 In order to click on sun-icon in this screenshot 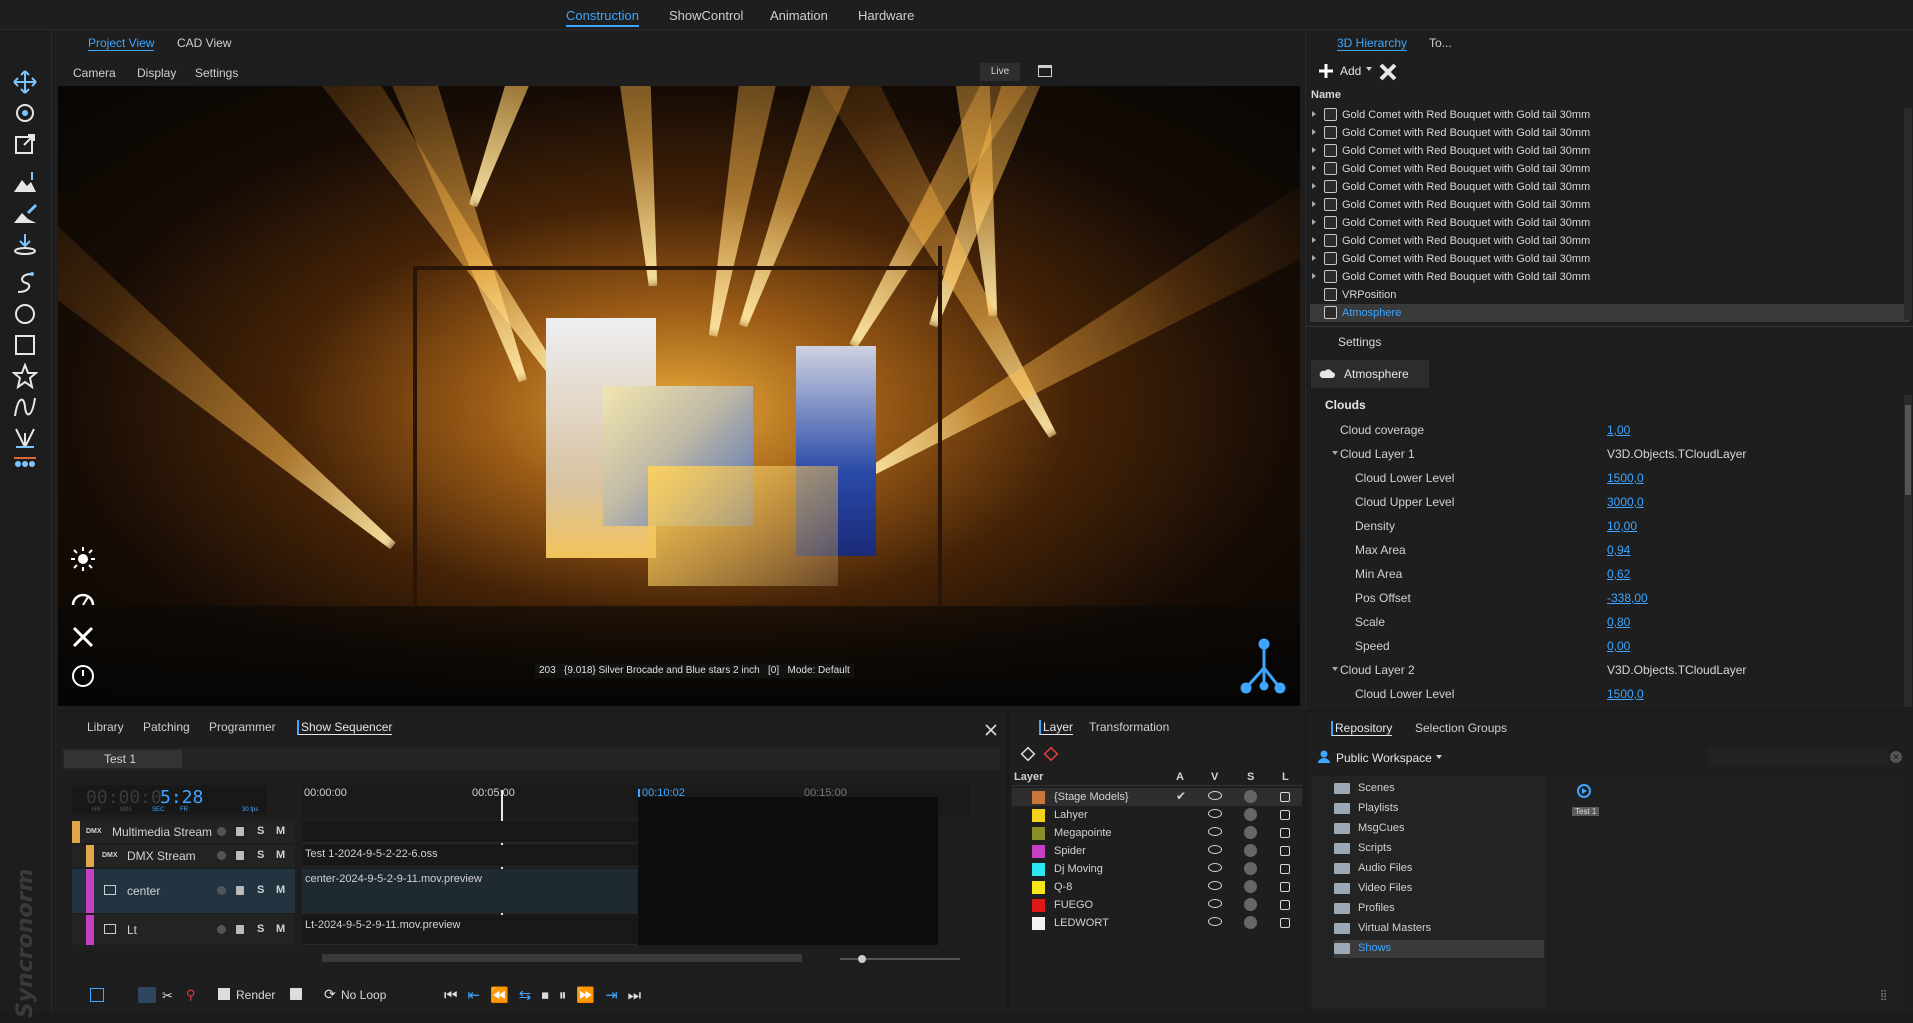, I will do `click(83, 559)`.